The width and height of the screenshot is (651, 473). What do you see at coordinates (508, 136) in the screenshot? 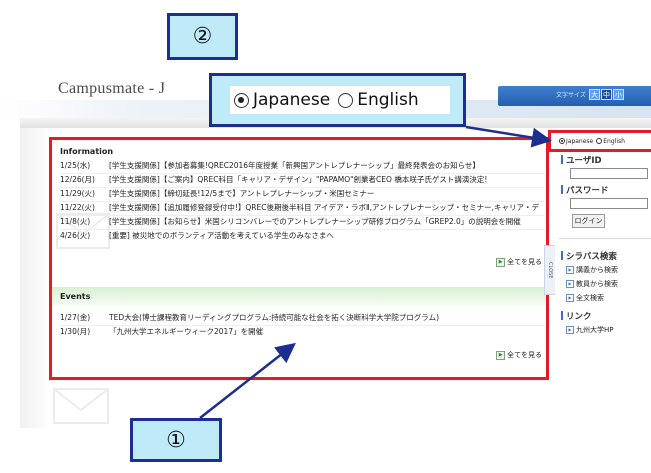
I see `arrow-two` at bounding box center [508, 136].